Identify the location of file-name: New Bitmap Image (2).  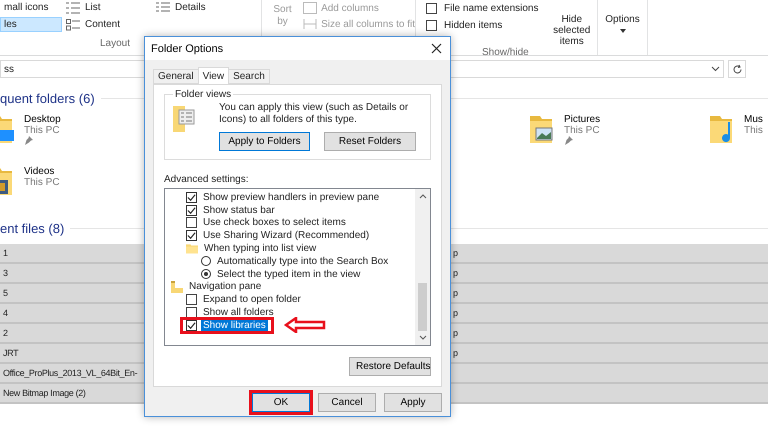
(44, 393).